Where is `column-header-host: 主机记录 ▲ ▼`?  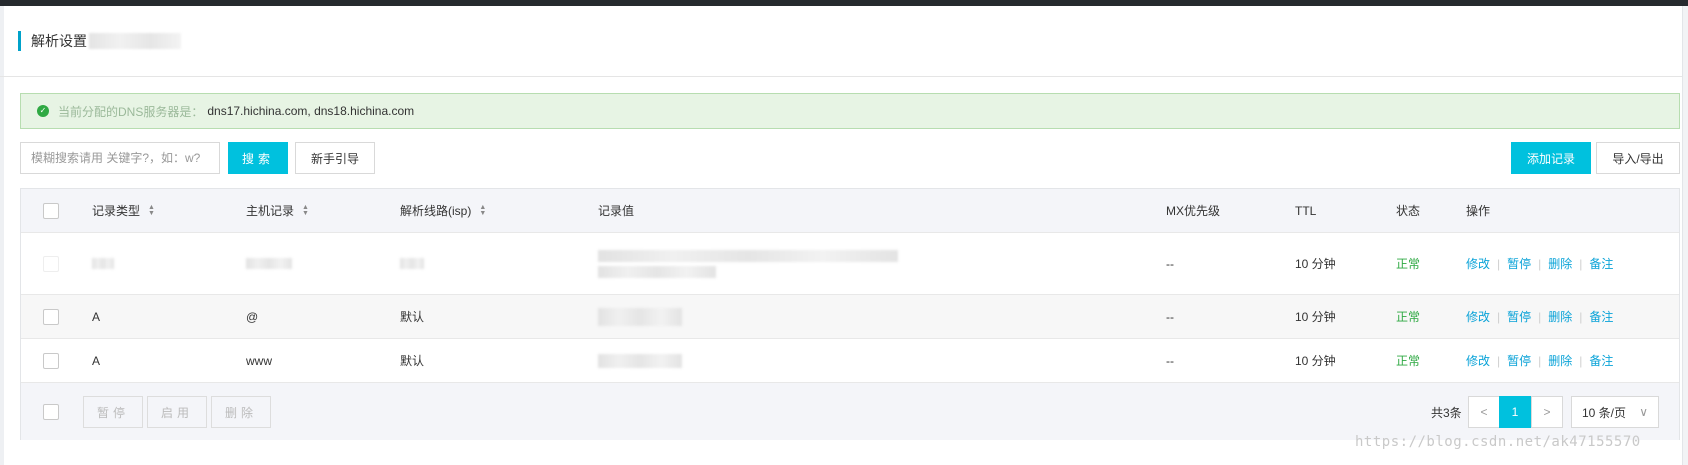
column-header-host: 主机记录 ▲ ▼ is located at coordinates (277, 210).